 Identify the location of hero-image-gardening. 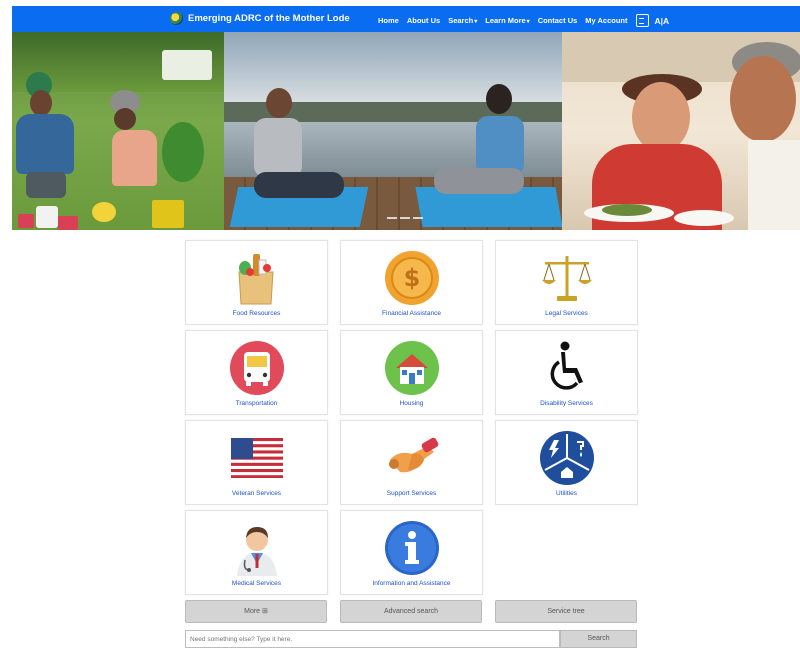
(118, 131).